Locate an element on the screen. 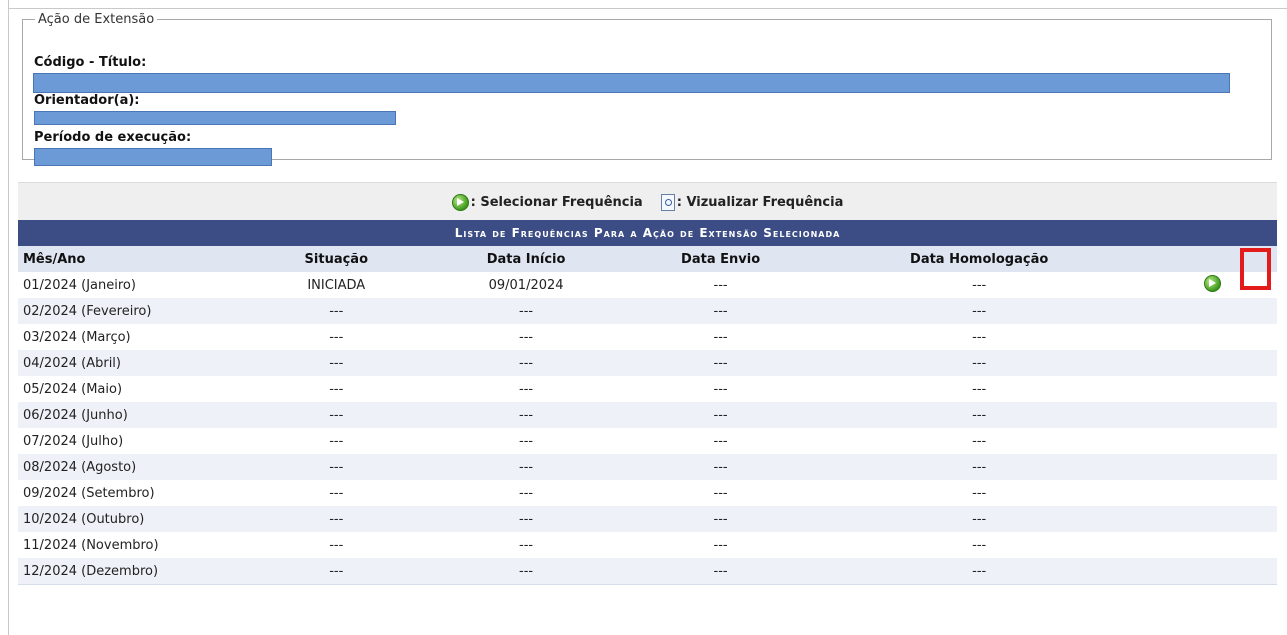  legend-vizualizar: : Vizualizar Frequência is located at coordinates (752, 202).